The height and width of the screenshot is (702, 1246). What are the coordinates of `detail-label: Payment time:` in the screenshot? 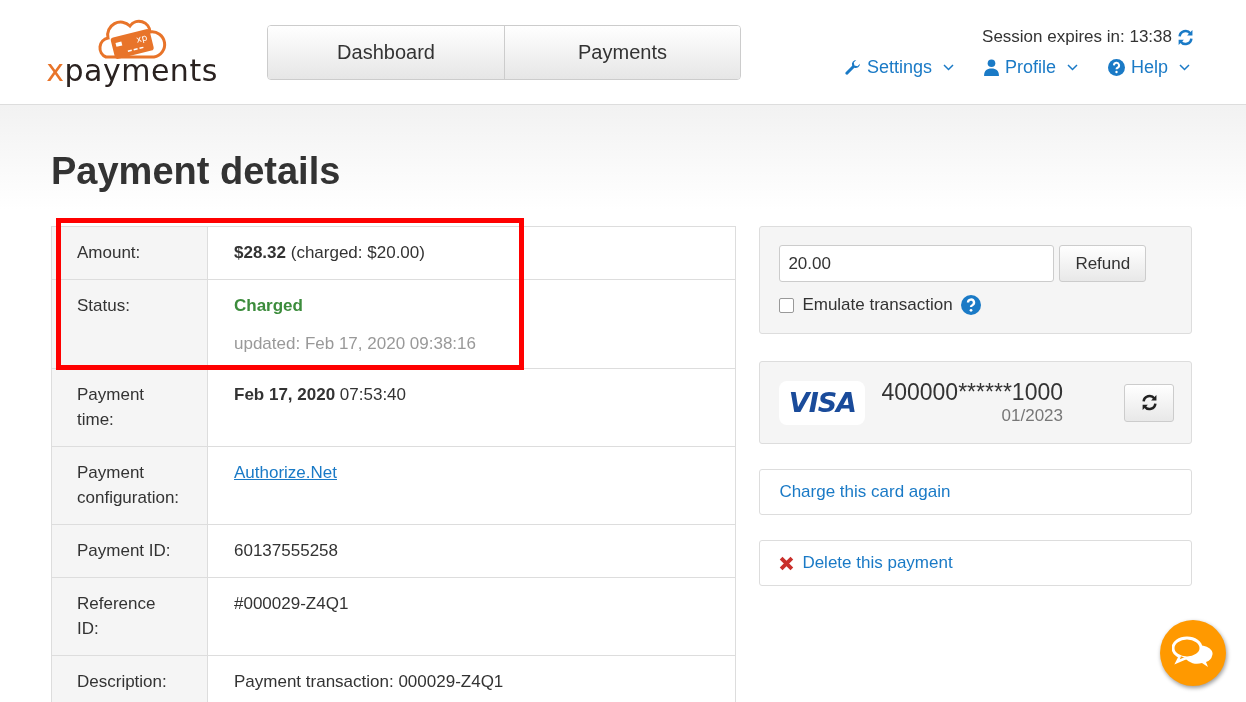 It's located at (111, 407).